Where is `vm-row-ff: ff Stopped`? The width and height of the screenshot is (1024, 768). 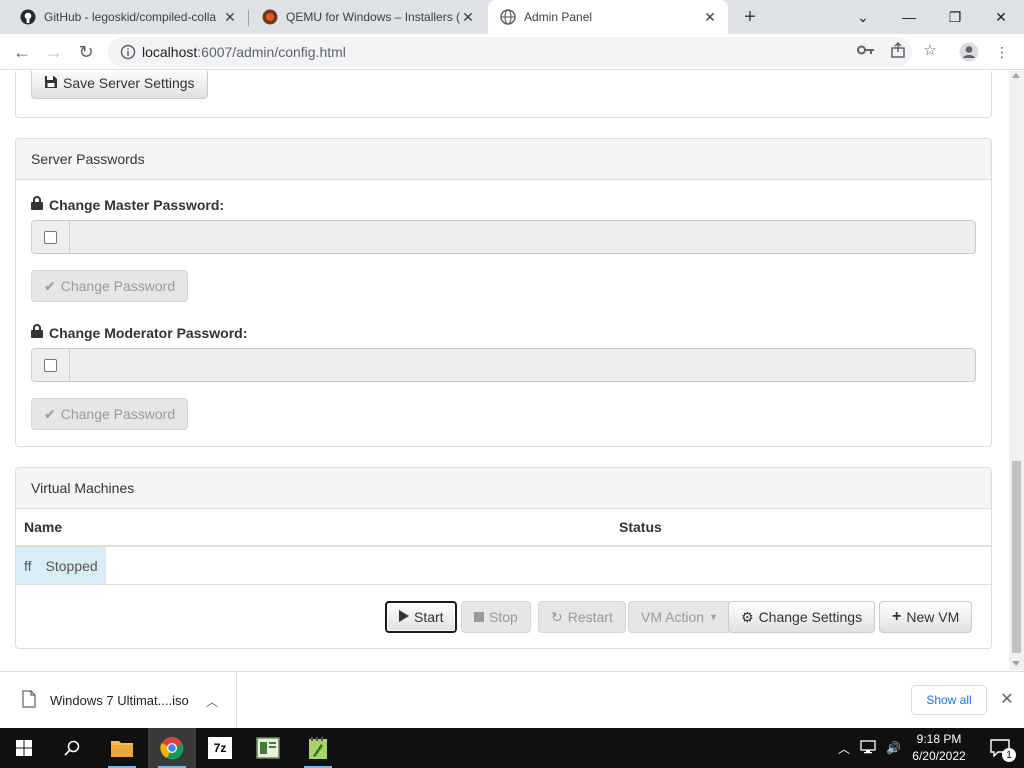
vm-row-ff: ff Stopped is located at coordinates (61, 565).